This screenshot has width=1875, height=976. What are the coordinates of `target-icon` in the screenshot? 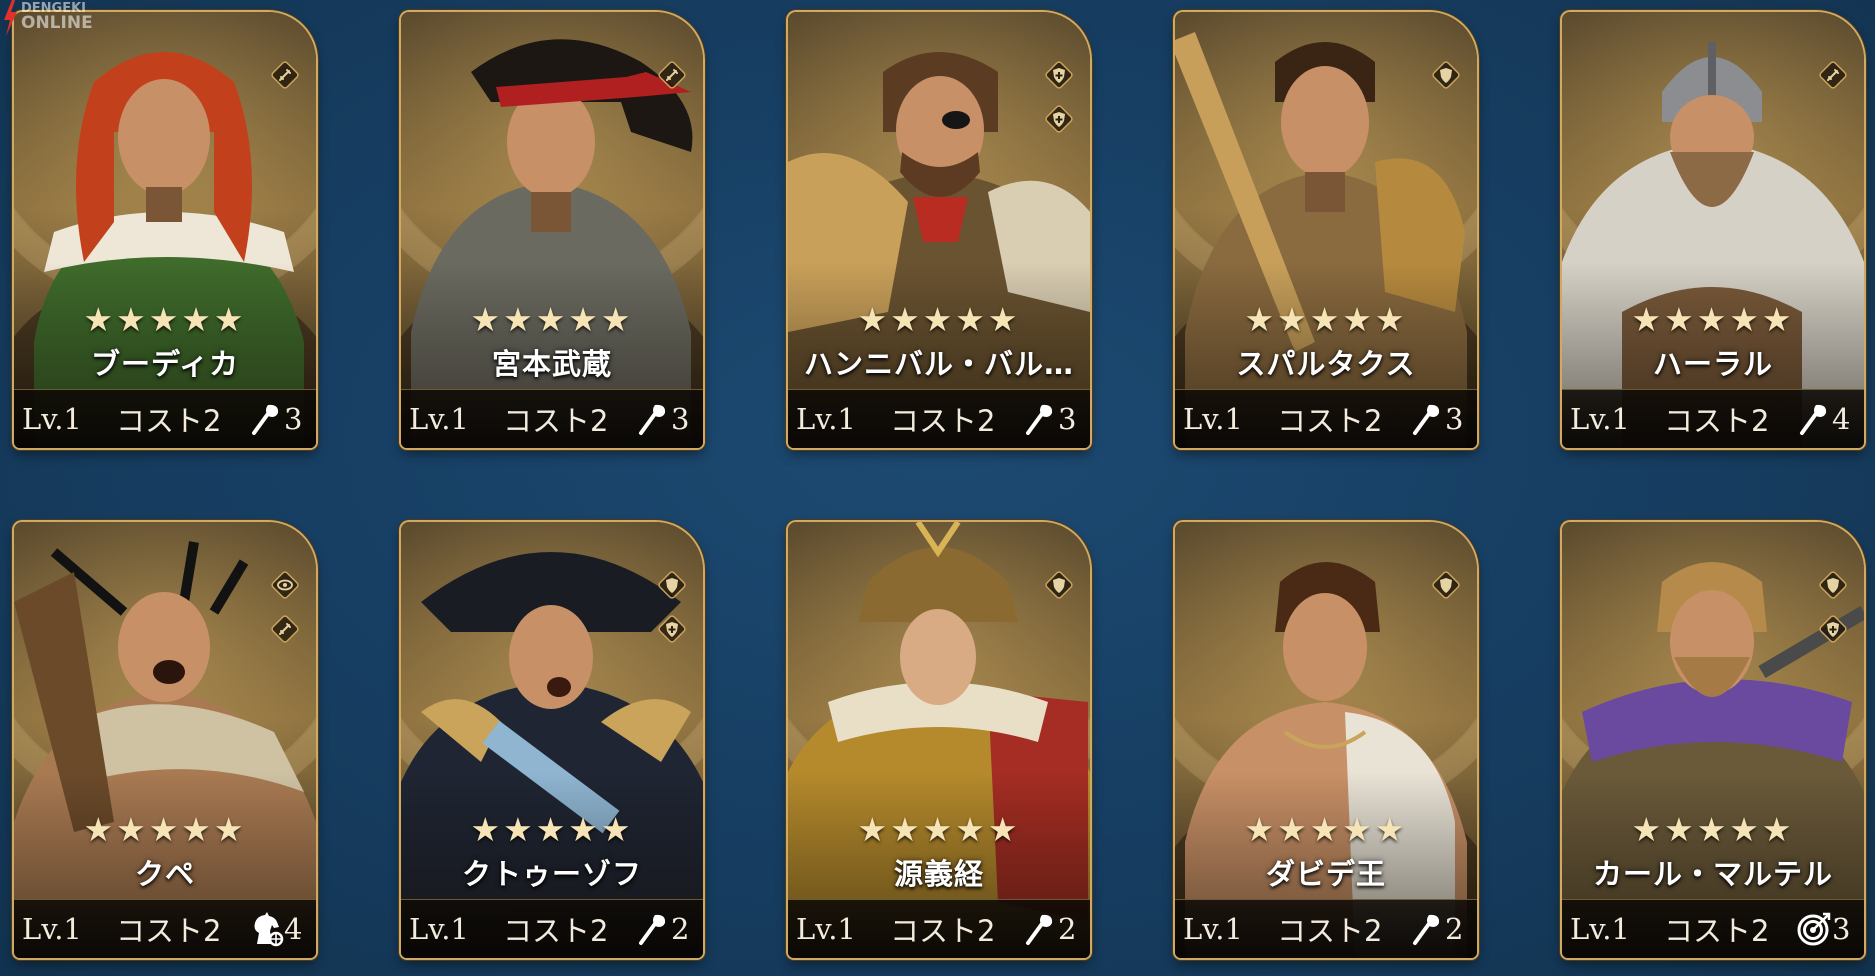 It's located at (1814, 929).